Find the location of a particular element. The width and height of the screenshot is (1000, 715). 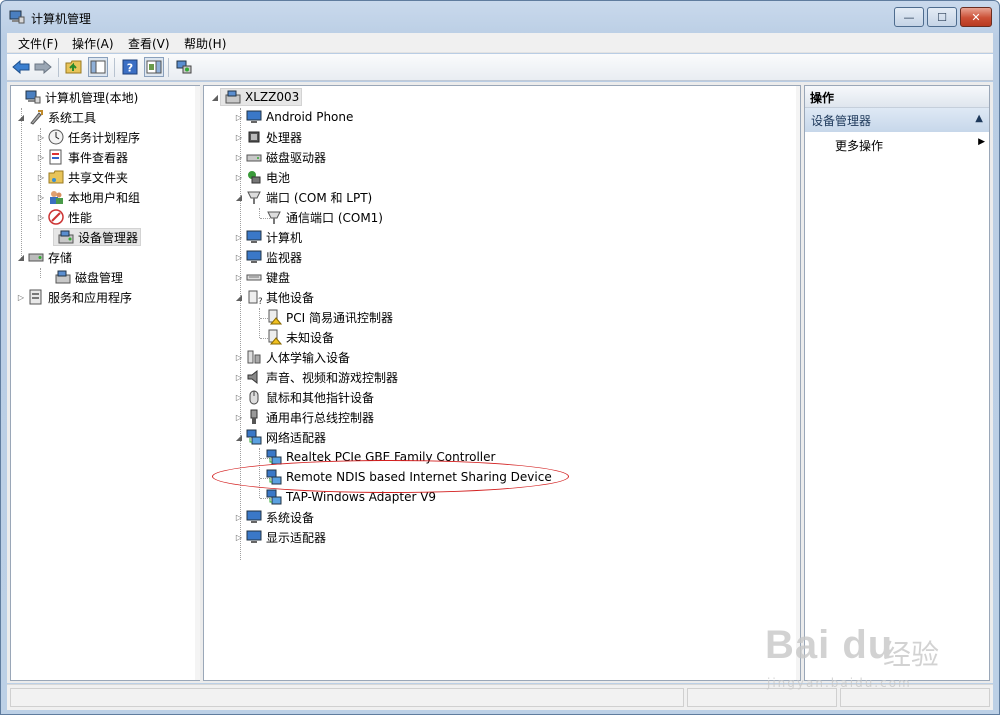

tree-item-computer-management: 计算机管理(本地) is located at coordinates (75, 97).